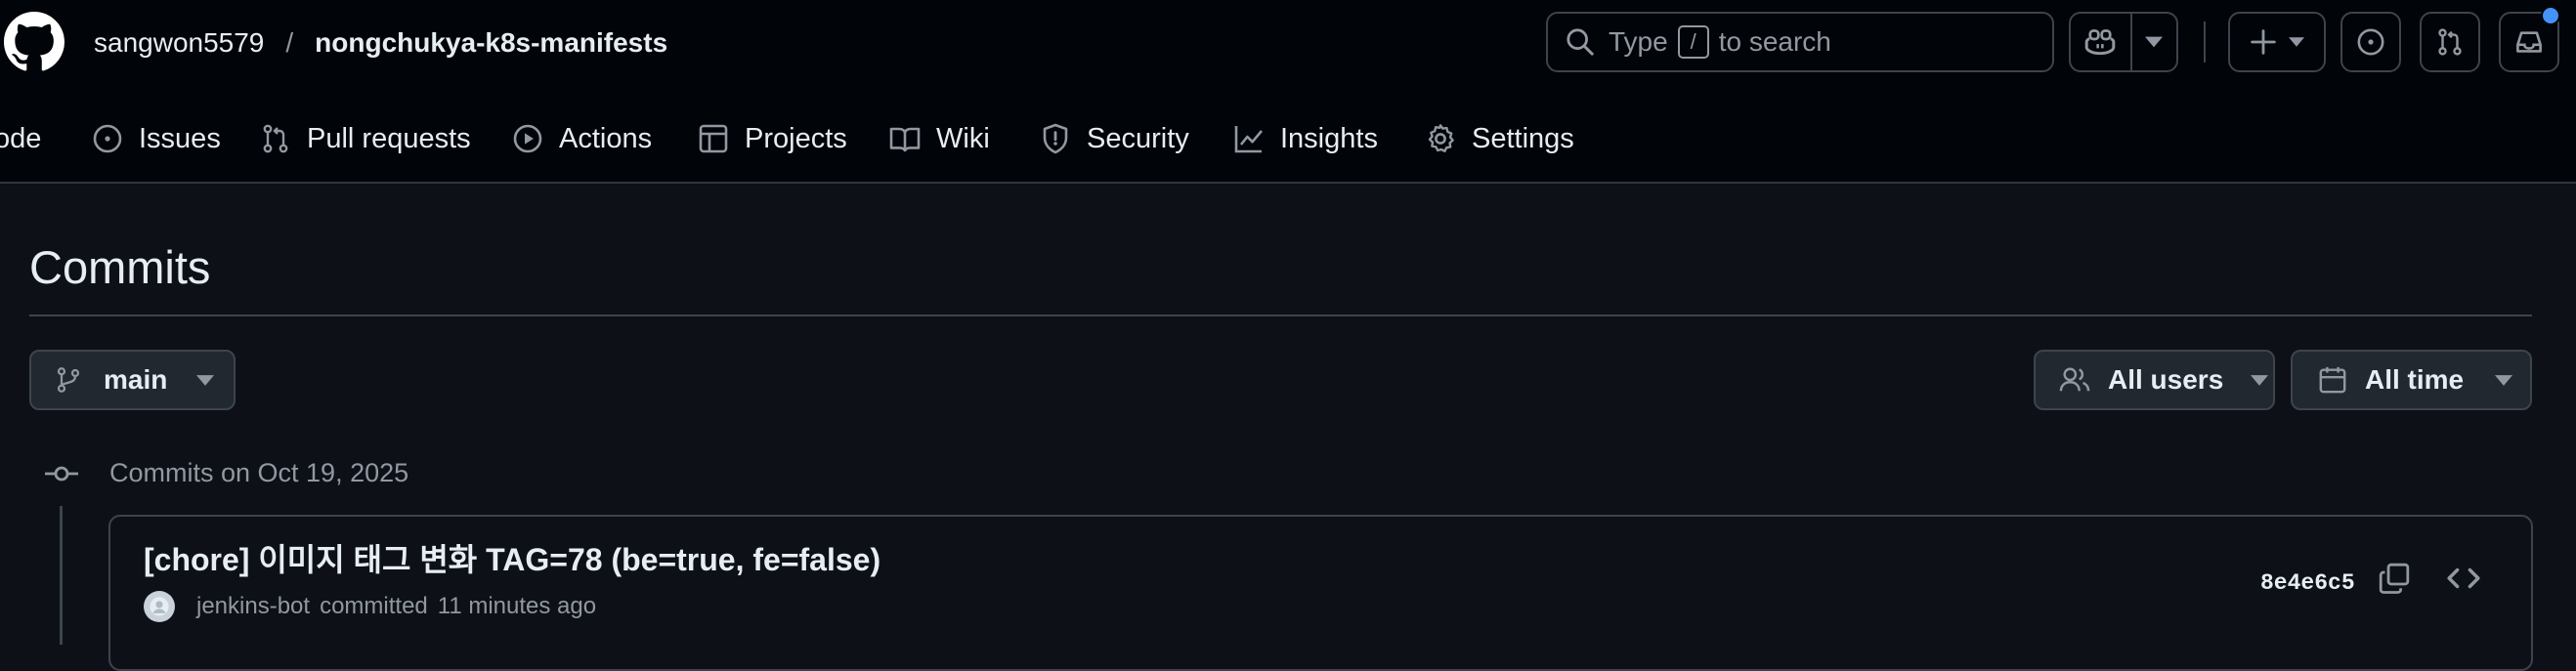 The width and height of the screenshot is (2576, 671). Describe the element at coordinates (606, 138) in the screenshot. I see `tab-label: Actions` at that location.